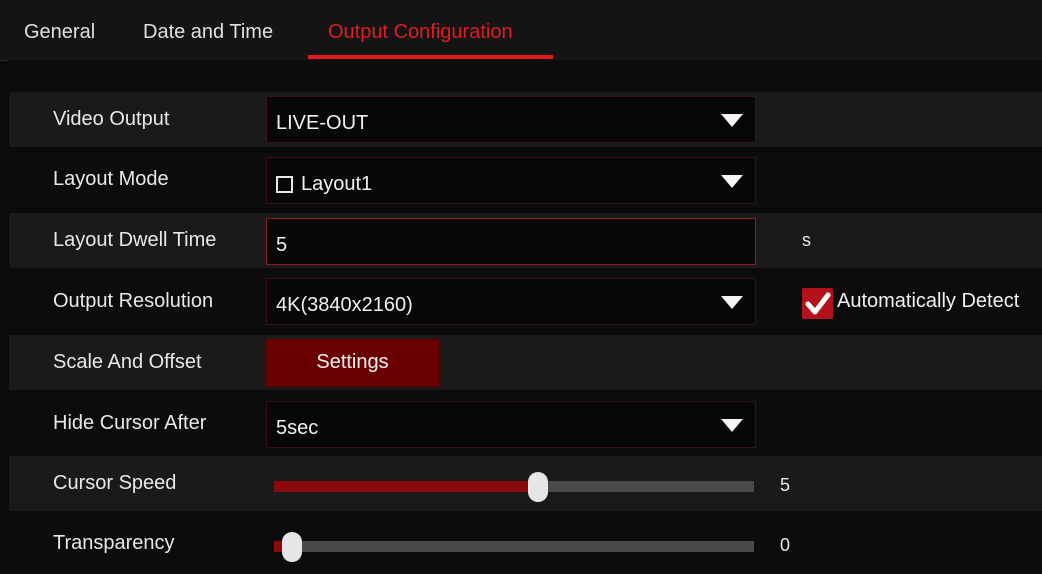 Image resolution: width=1042 pixels, height=574 pixels. Describe the element at coordinates (352, 363) in the screenshot. I see `settings-button: Settings` at that location.